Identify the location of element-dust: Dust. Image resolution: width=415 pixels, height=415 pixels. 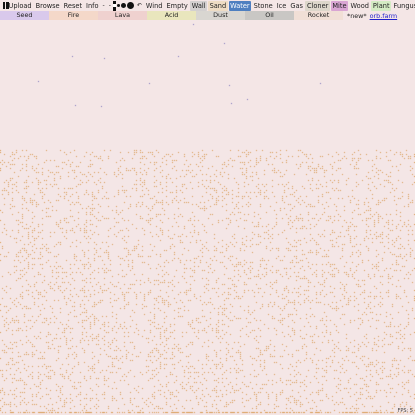
(220, 15).